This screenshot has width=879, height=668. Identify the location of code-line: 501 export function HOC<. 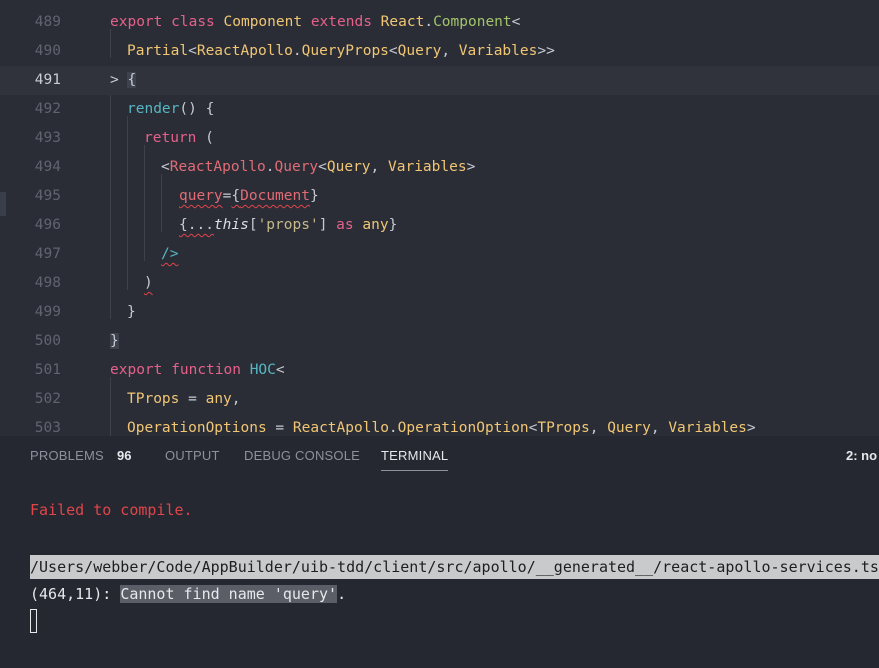
(439, 370).